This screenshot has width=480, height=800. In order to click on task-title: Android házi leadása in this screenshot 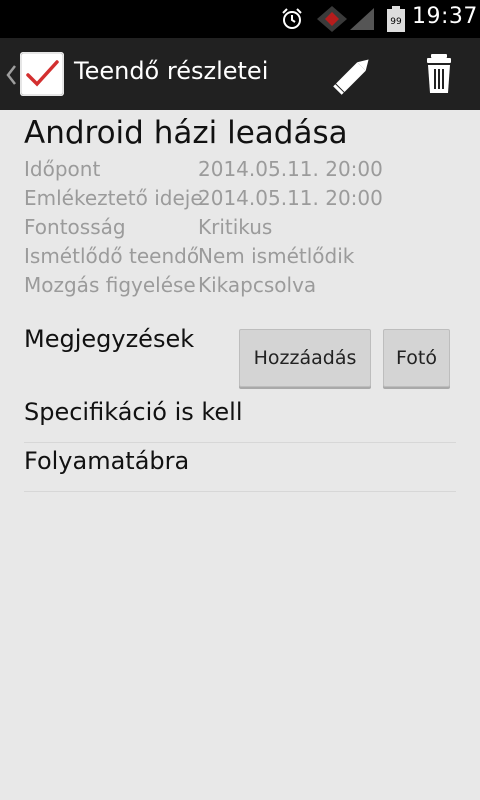, I will do `click(186, 133)`.